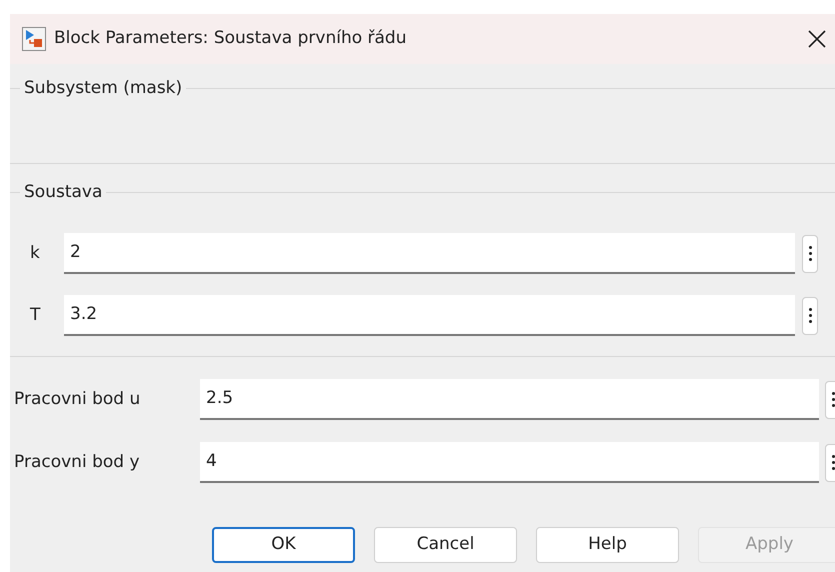  I want to click on input-field: 2, so click(429, 253).